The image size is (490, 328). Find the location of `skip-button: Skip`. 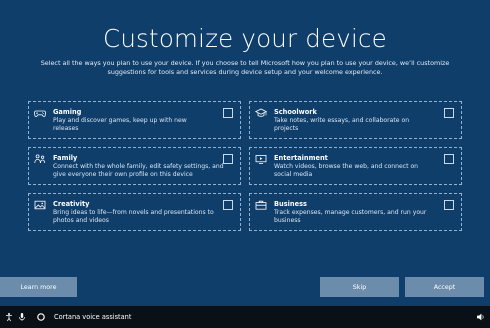

skip-button: Skip is located at coordinates (359, 287).